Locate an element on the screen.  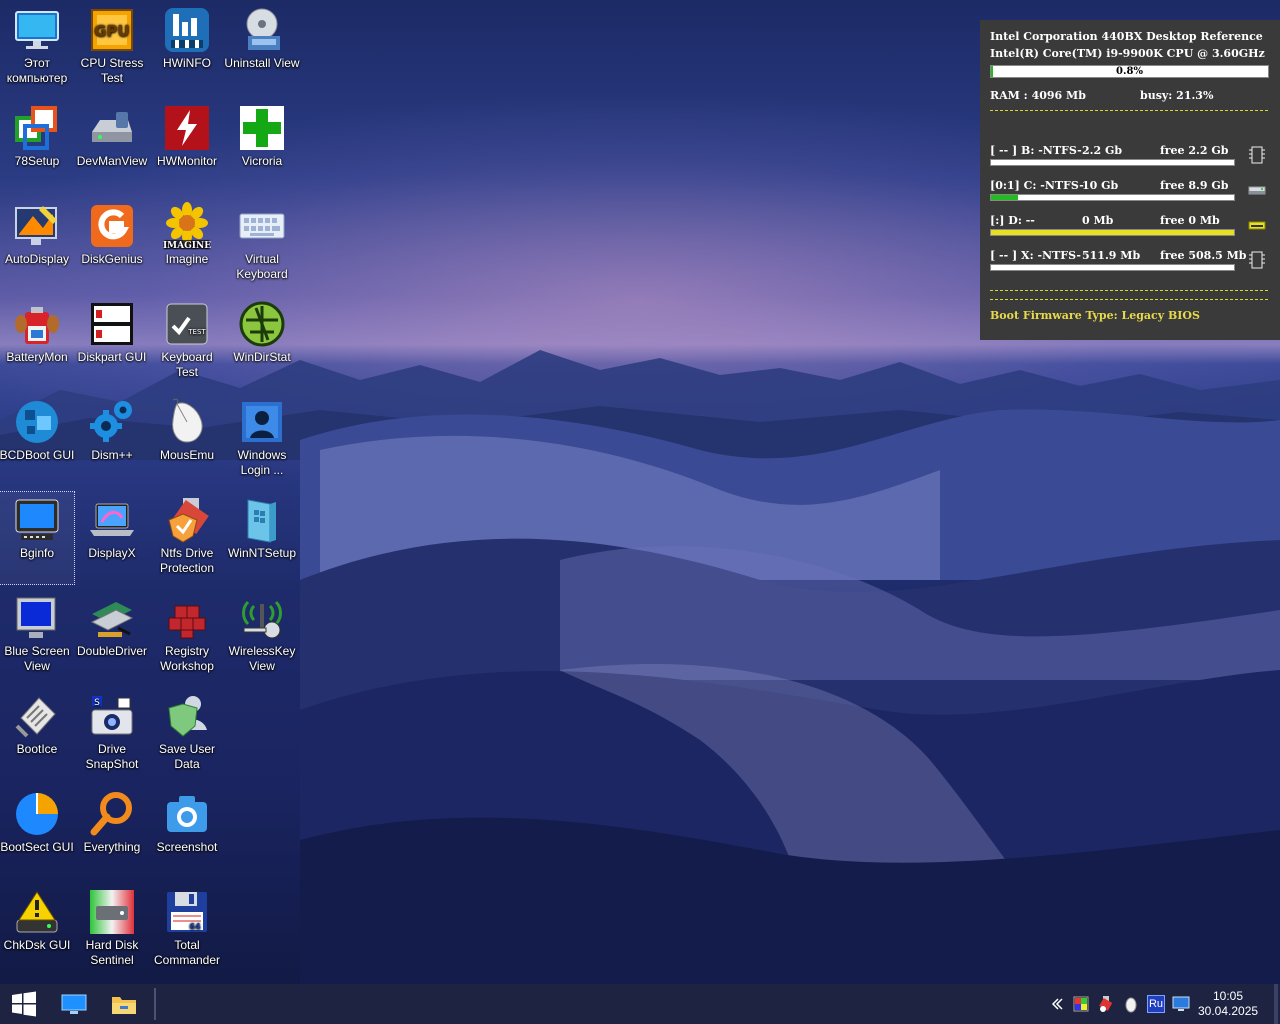
svg-text: IMAGINE is located at coordinates (187, 245).